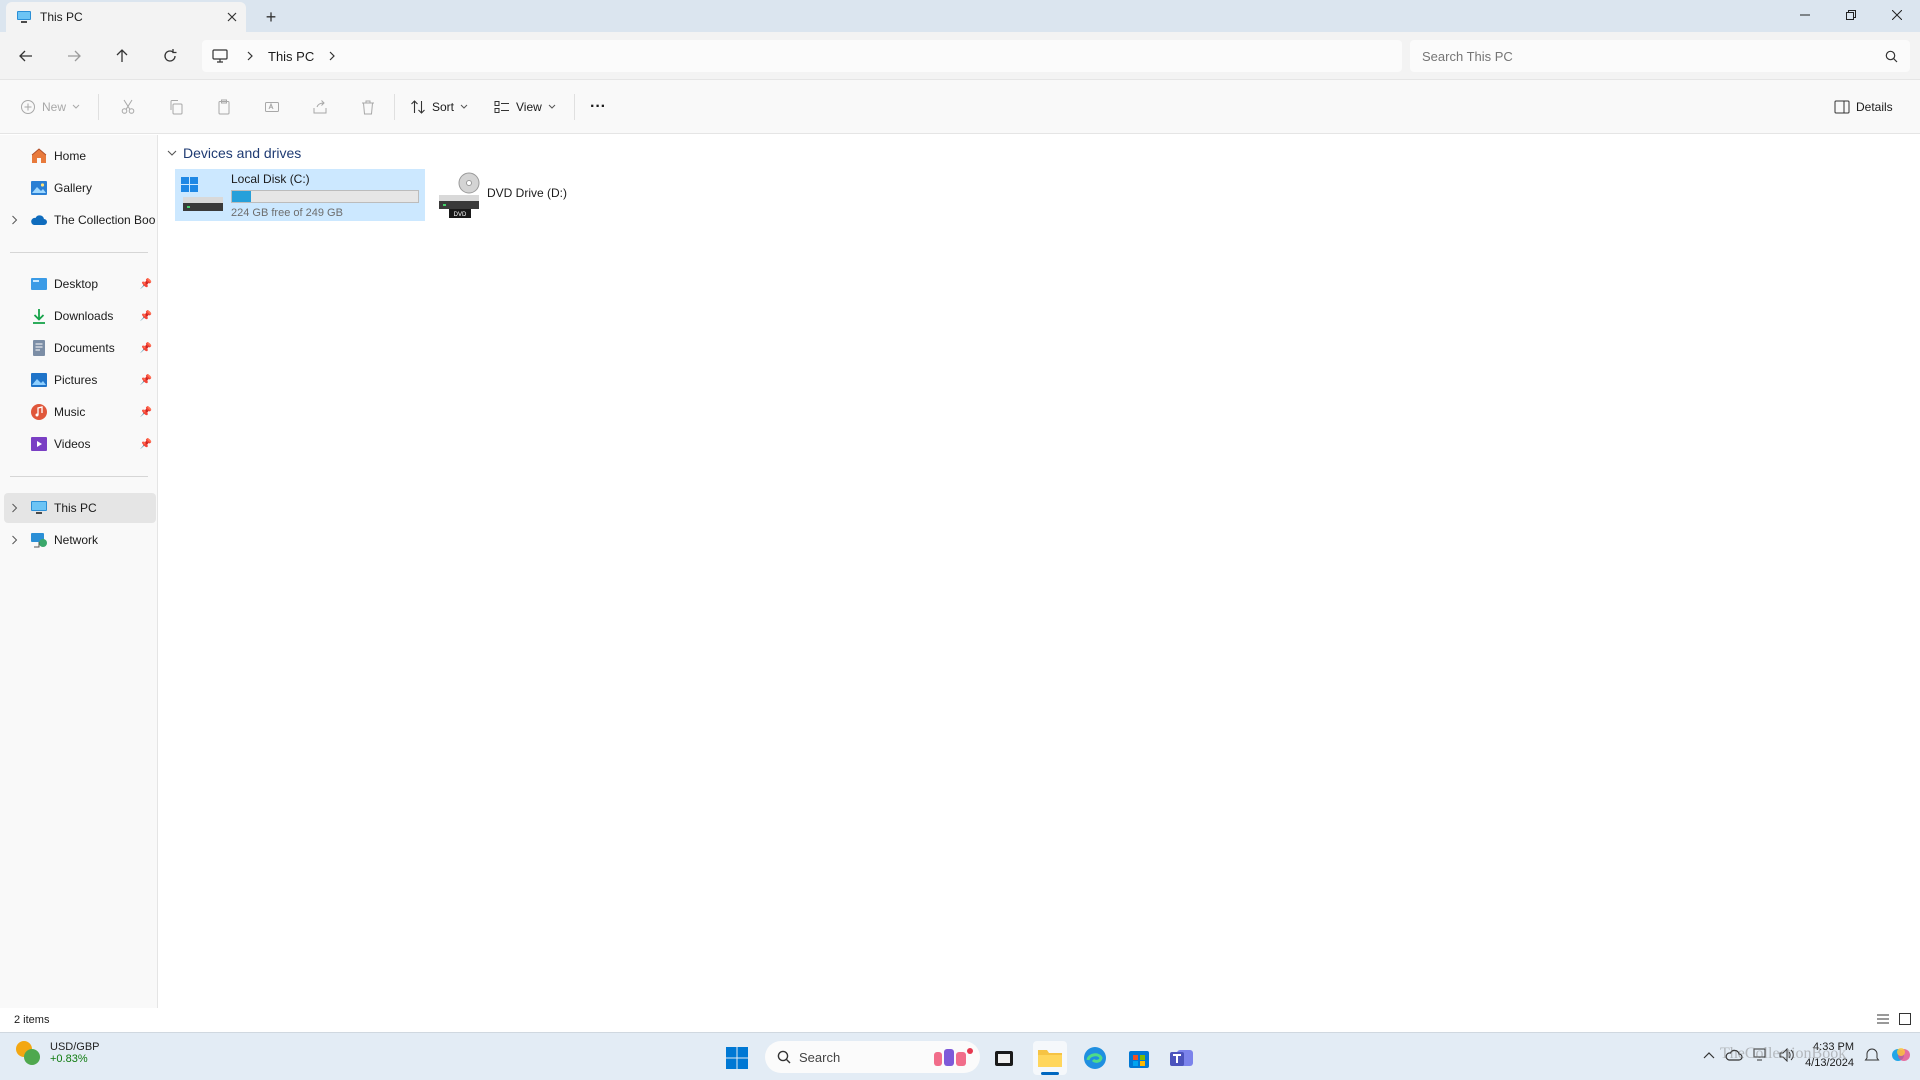 The height and width of the screenshot is (1080, 1920). I want to click on sidebar-item-label: This PC, so click(75, 508).